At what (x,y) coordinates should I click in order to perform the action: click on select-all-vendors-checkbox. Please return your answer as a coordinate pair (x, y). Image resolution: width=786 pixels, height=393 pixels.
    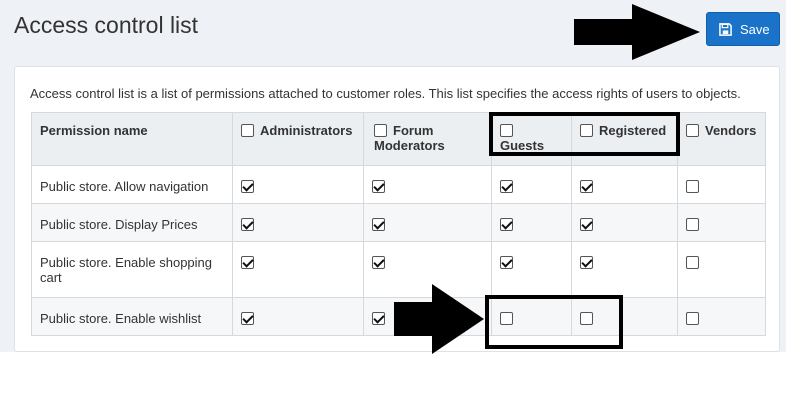
    Looking at the image, I should click on (692, 130).